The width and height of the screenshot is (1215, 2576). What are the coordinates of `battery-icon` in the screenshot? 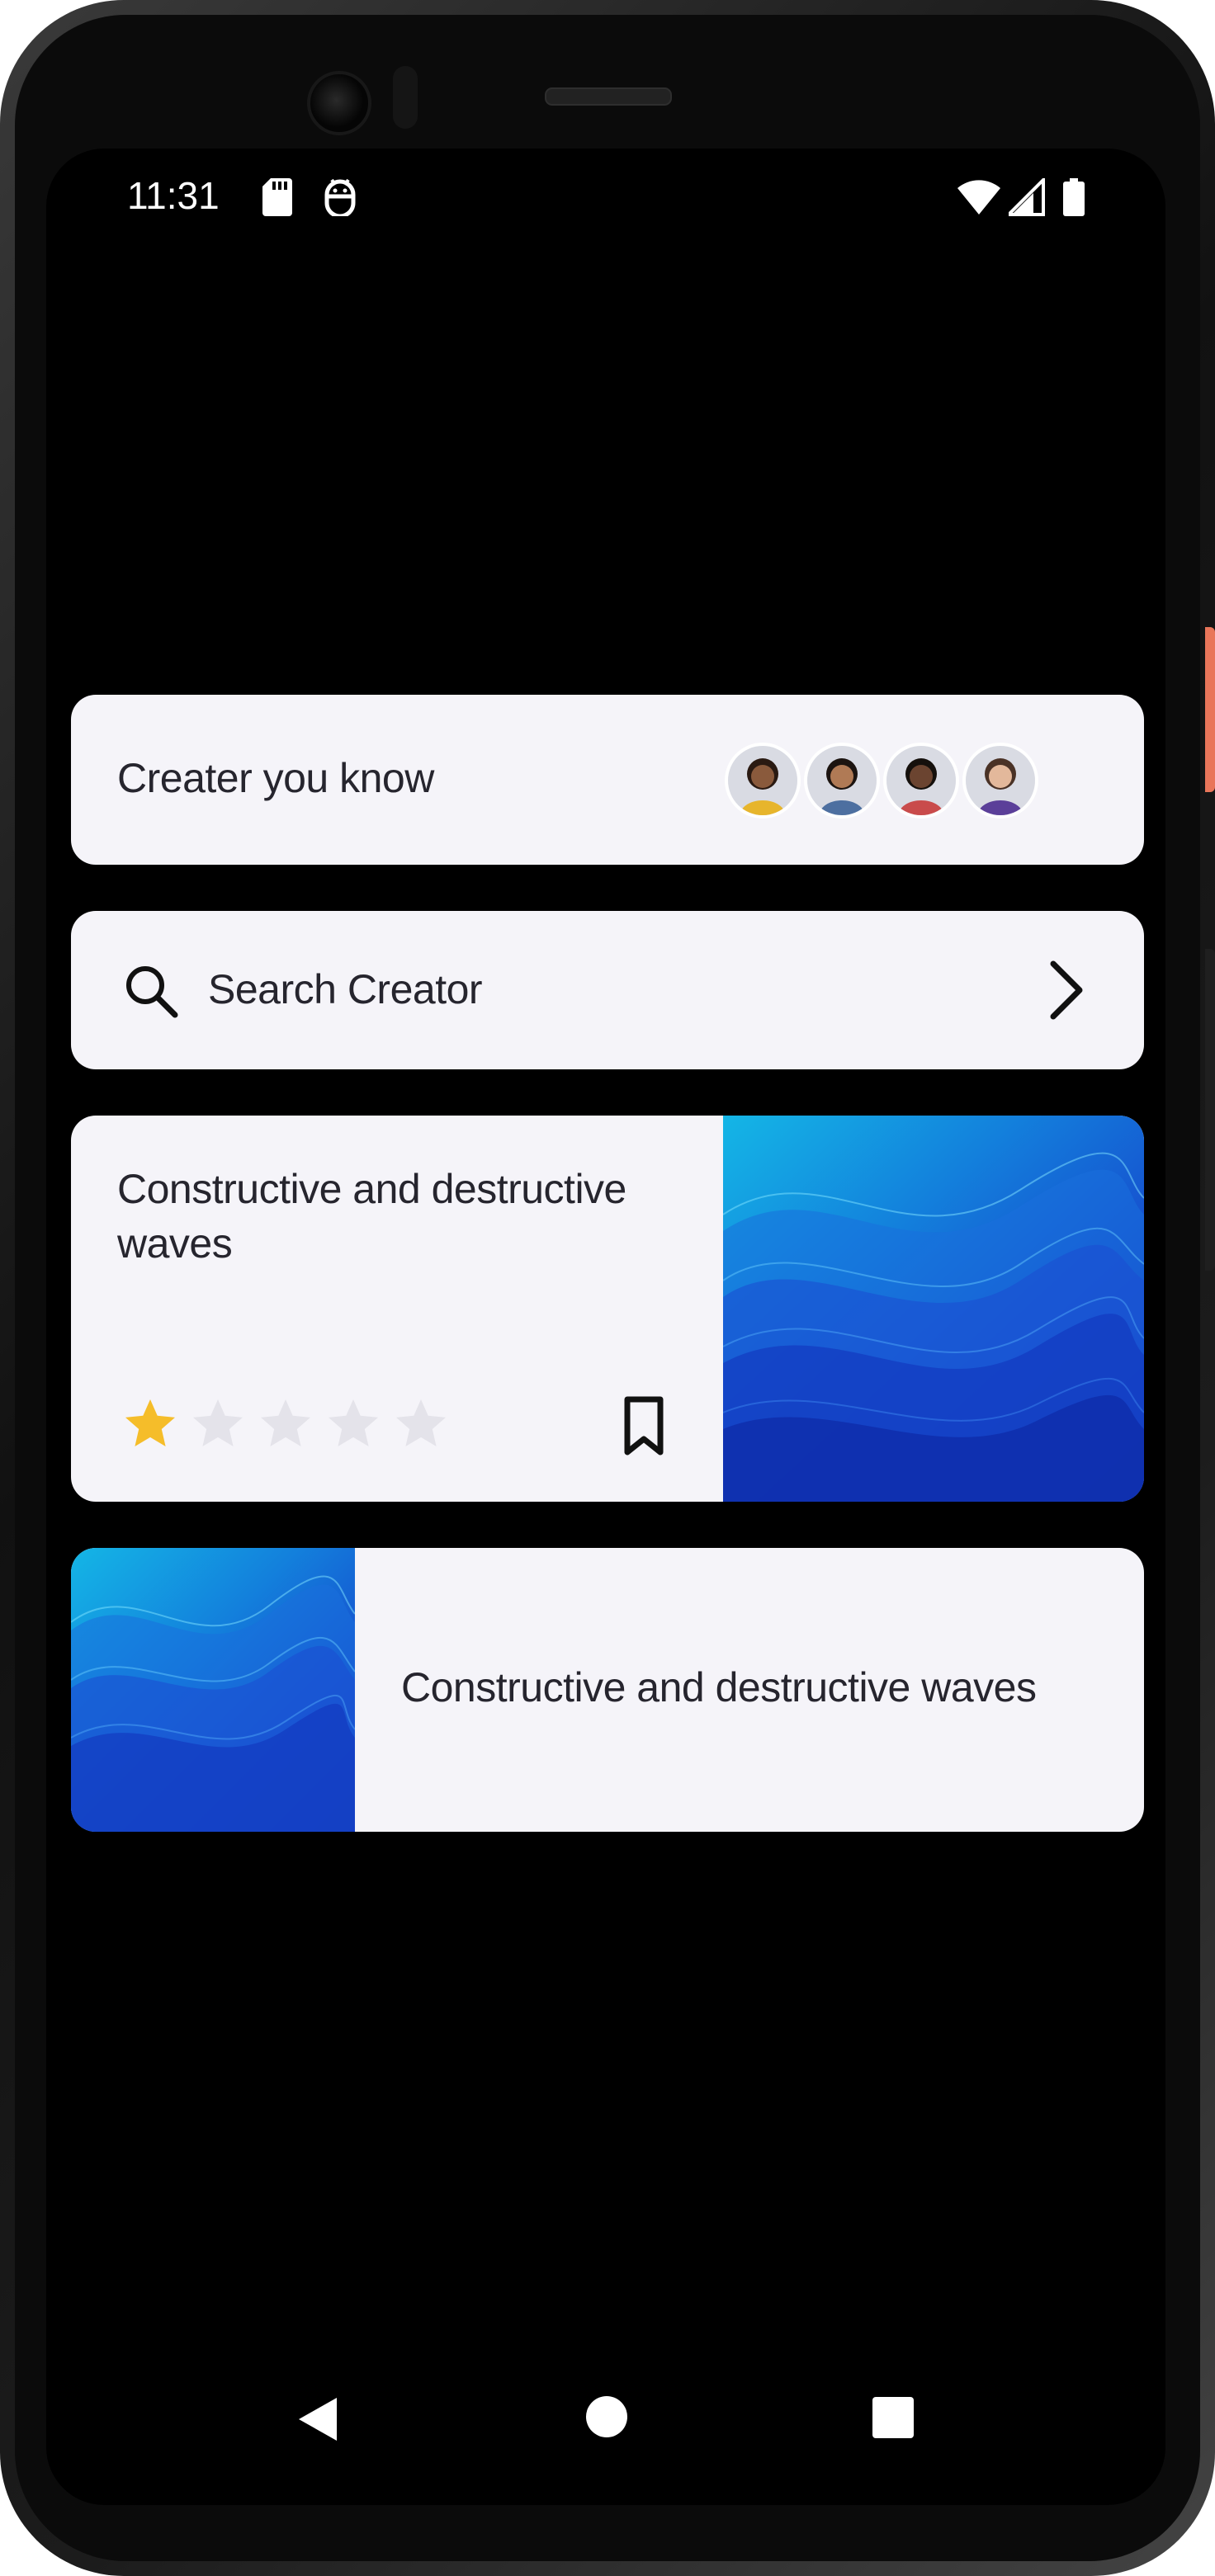 It's located at (1074, 199).